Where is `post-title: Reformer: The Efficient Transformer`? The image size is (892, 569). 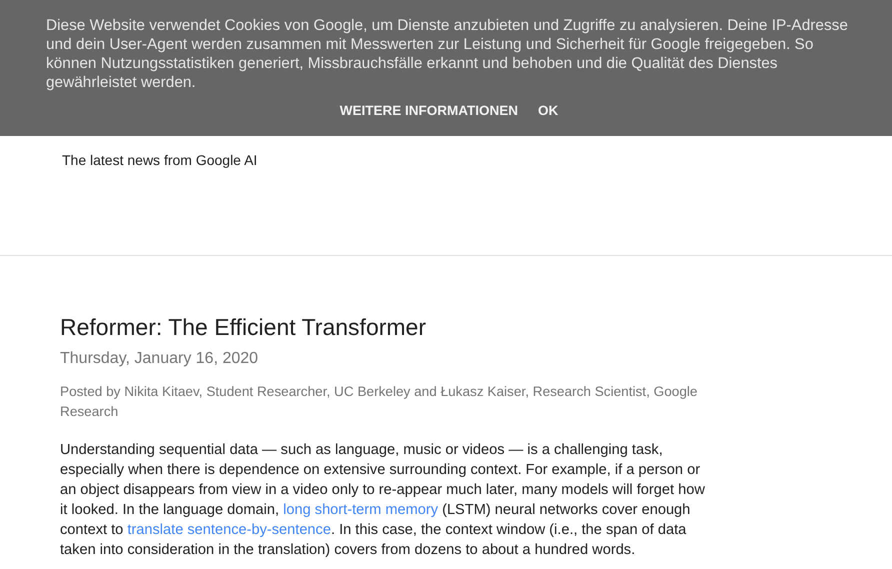 post-title: Reformer: The Efficient Transformer is located at coordinates (244, 327).